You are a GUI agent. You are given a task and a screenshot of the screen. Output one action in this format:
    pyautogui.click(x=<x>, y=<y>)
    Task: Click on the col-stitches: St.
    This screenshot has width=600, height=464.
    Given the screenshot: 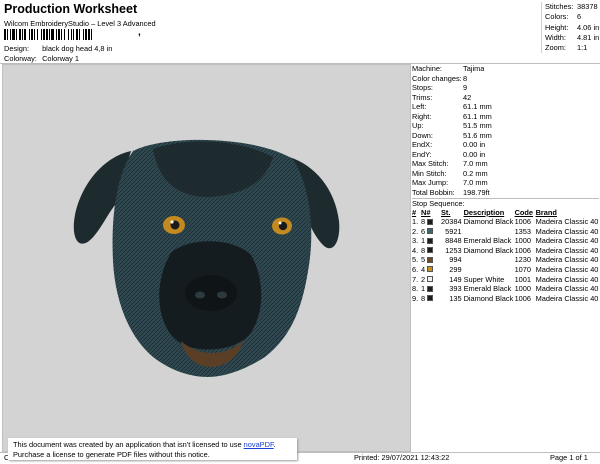 What is the action you would take?
    pyautogui.click(x=446, y=212)
    